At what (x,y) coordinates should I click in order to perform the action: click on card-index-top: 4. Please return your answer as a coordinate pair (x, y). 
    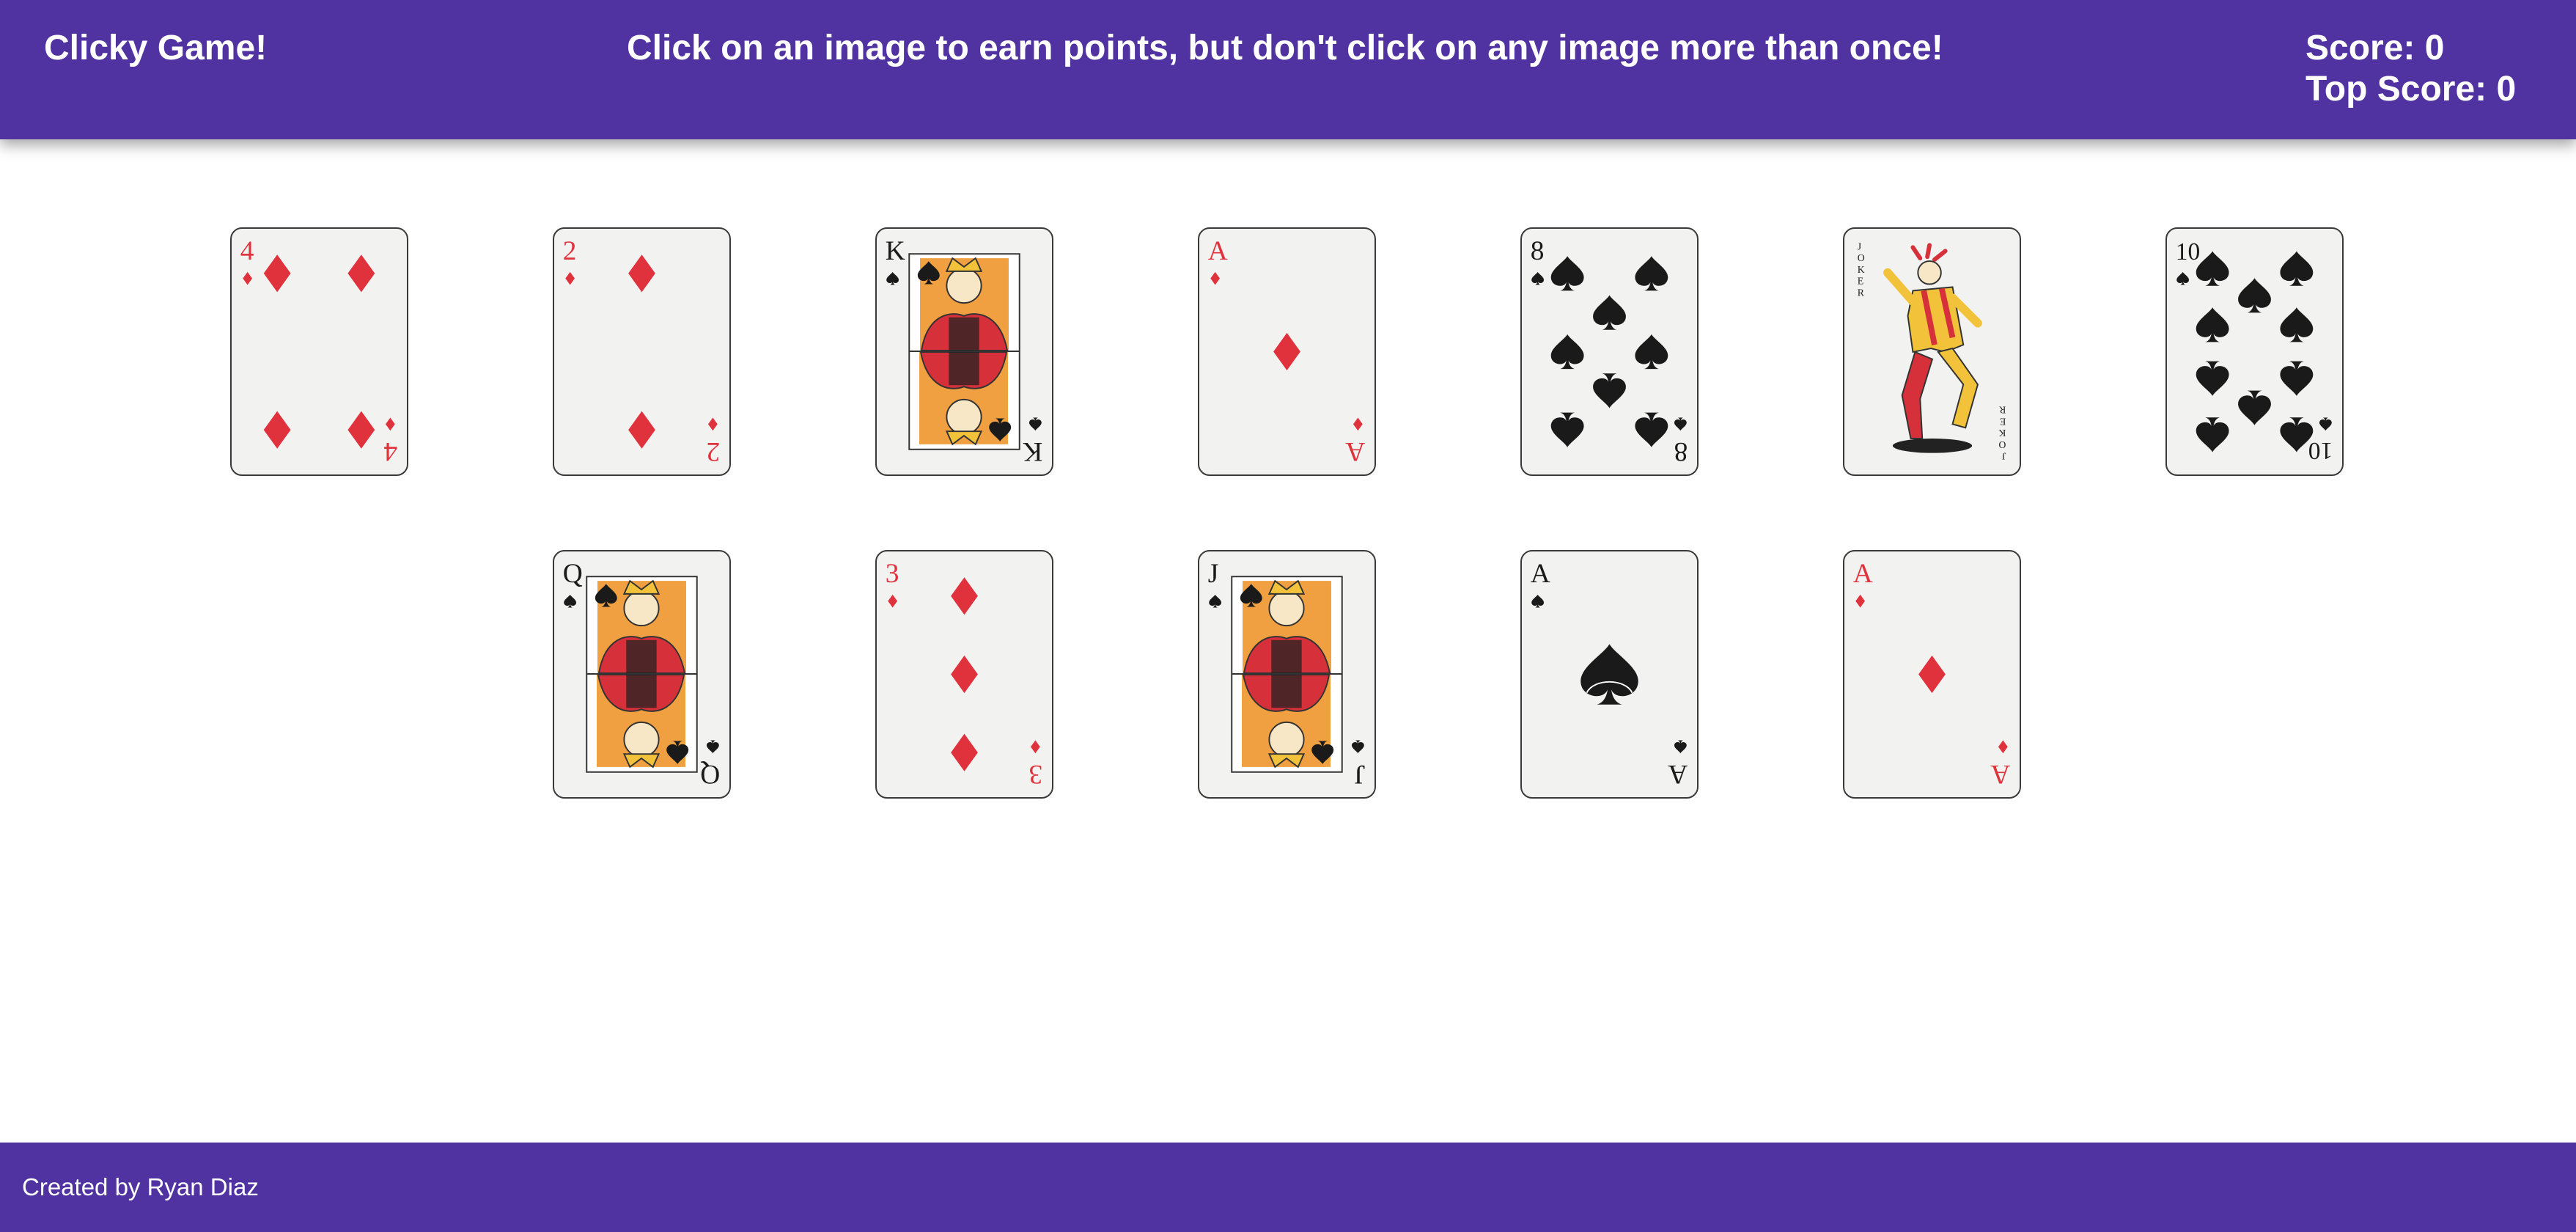
    Looking at the image, I should click on (247, 260).